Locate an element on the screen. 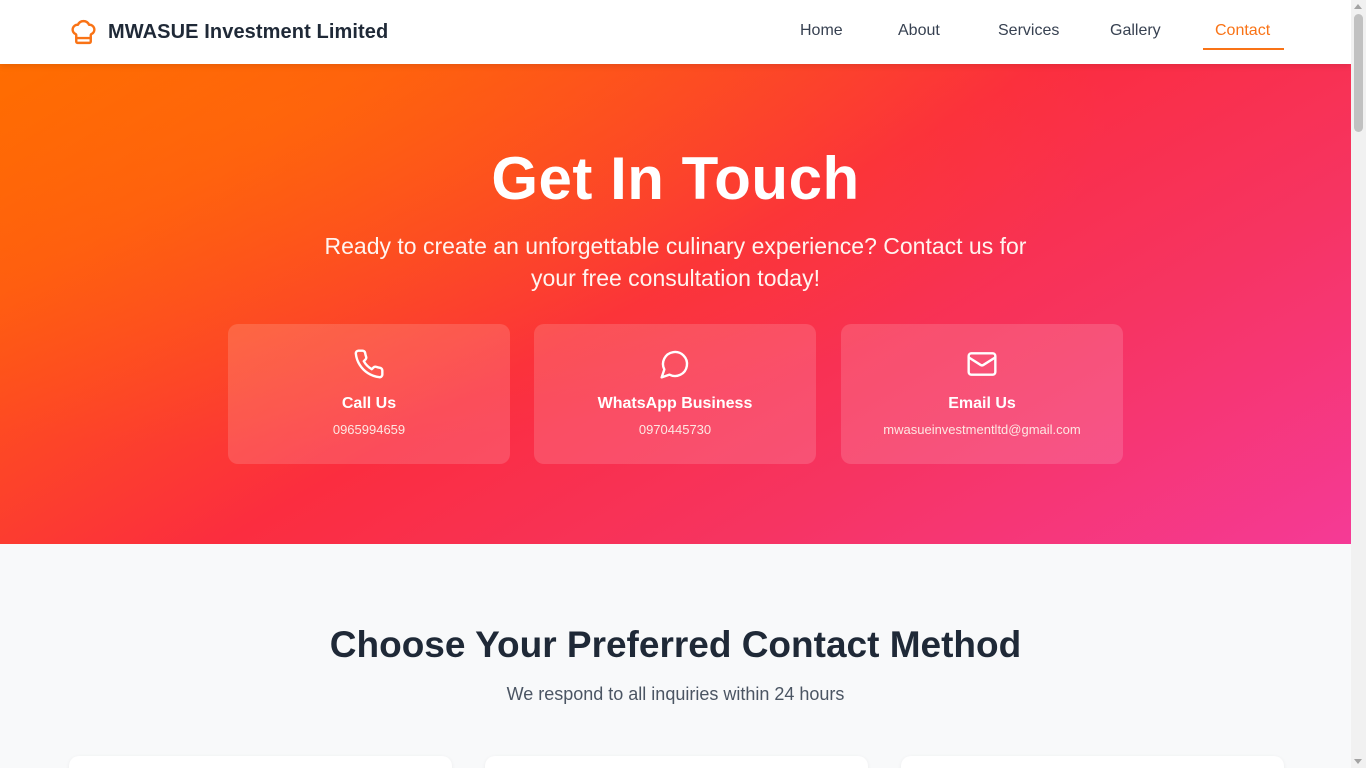 This screenshot has width=1366, height=768. whatsapp-number: 0970445730 is located at coordinates (675, 429).